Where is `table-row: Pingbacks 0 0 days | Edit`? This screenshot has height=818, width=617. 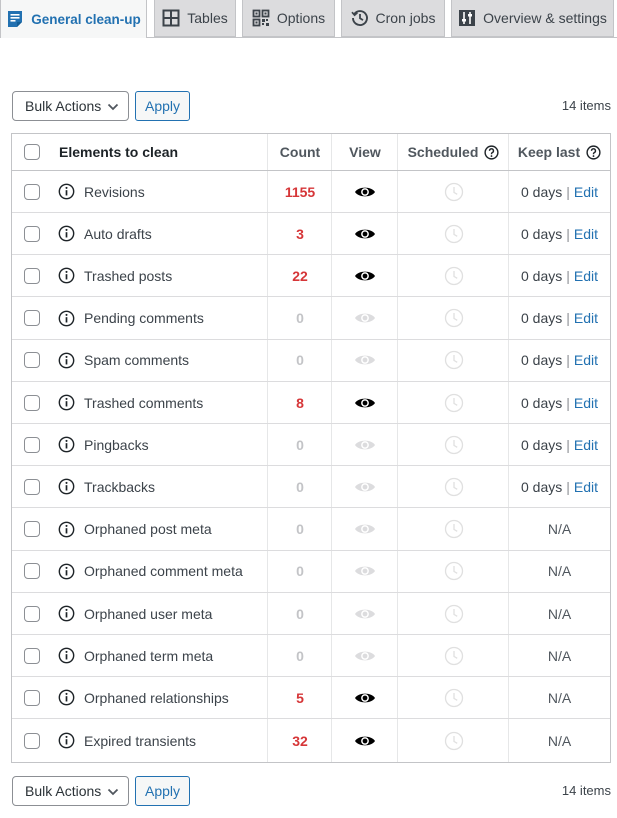 table-row: Pingbacks 0 0 days | Edit is located at coordinates (311, 445).